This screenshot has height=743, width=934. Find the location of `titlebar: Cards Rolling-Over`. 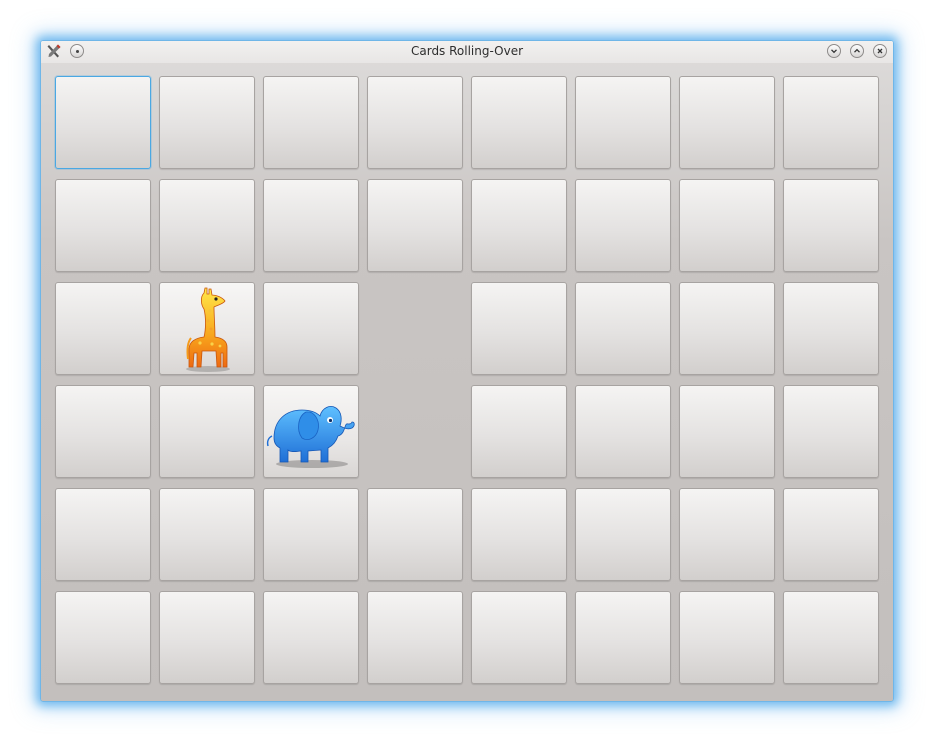

titlebar: Cards Rolling-Over is located at coordinates (467, 52).